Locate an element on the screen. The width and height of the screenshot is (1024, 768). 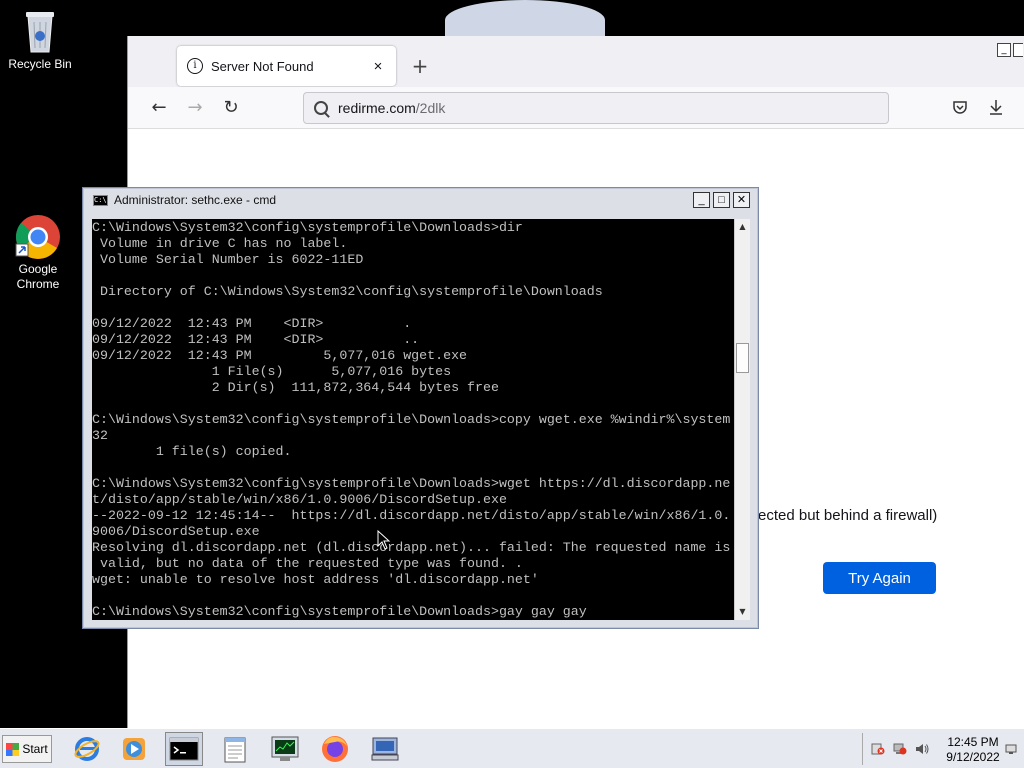
error-page-text: ected but behind a firewall) is located at coordinates (848, 515).